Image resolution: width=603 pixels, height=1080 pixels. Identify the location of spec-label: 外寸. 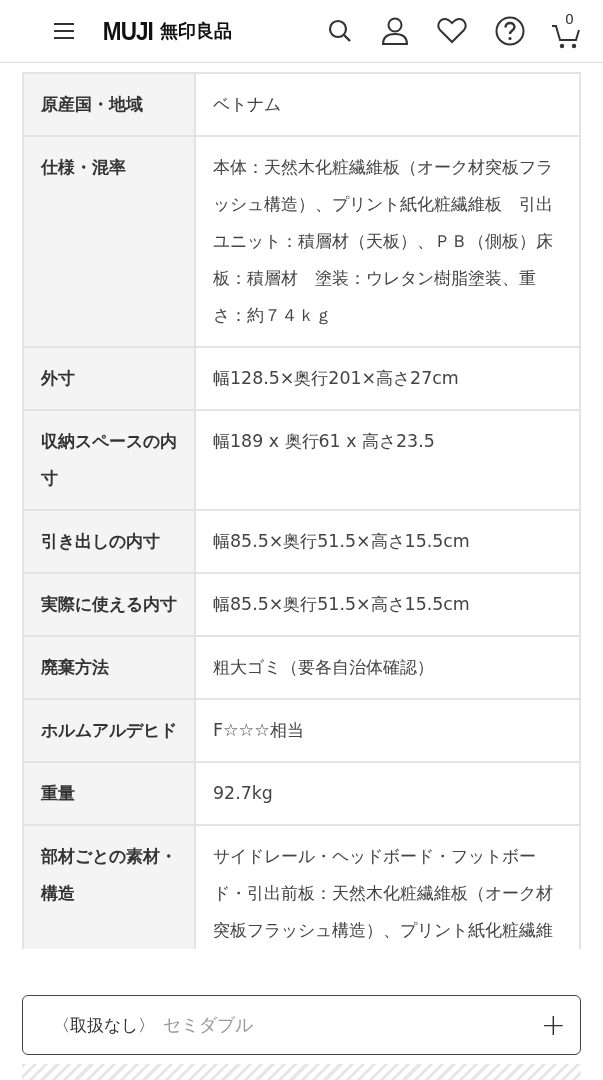
(109, 378).